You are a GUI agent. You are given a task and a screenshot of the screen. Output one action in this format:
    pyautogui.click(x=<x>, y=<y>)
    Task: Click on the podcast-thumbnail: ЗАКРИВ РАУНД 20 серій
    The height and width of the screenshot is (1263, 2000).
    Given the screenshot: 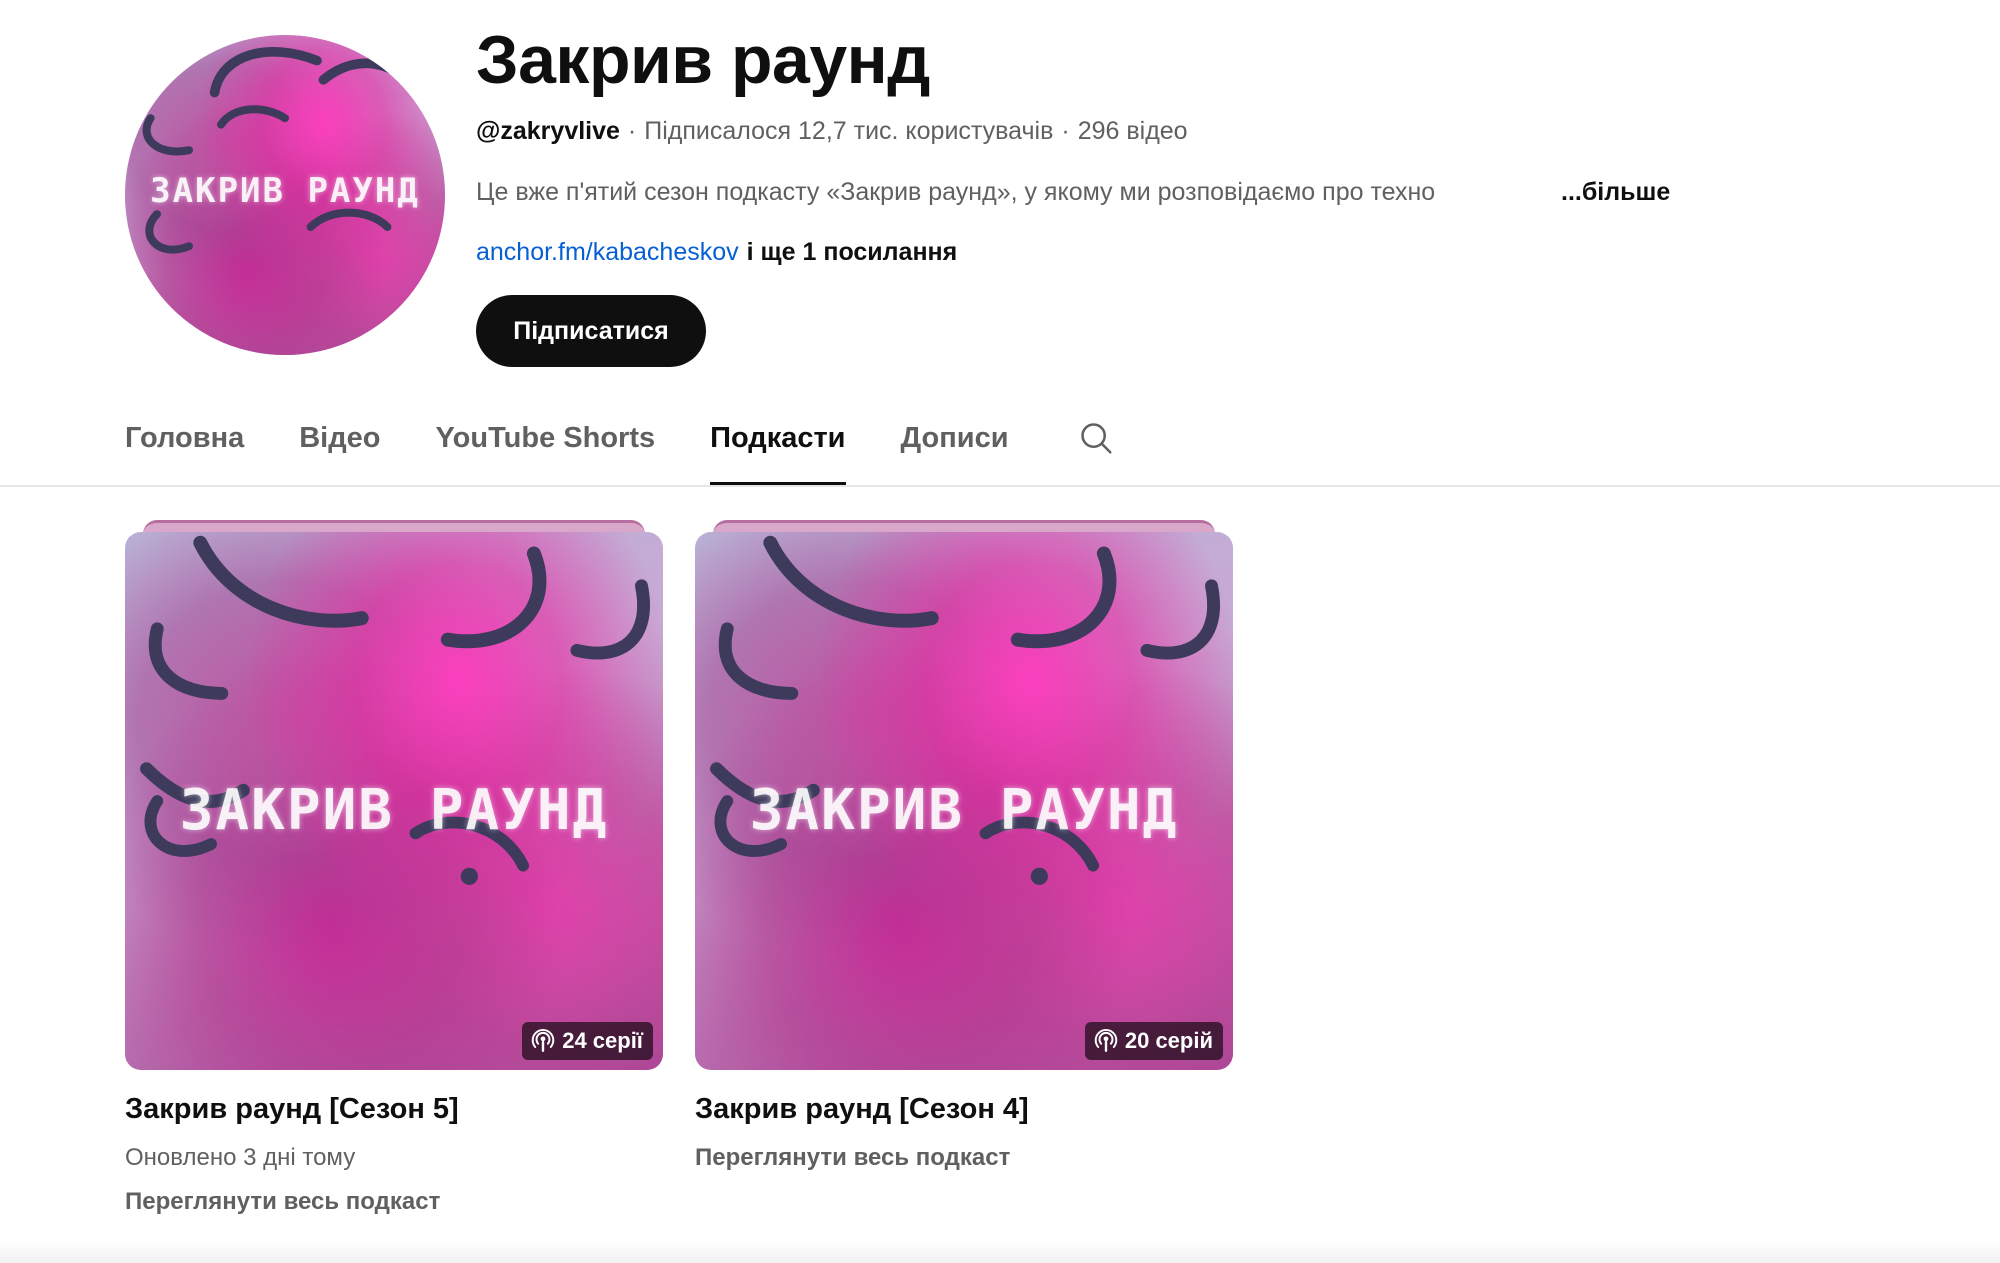 What is the action you would take?
    pyautogui.click(x=964, y=801)
    